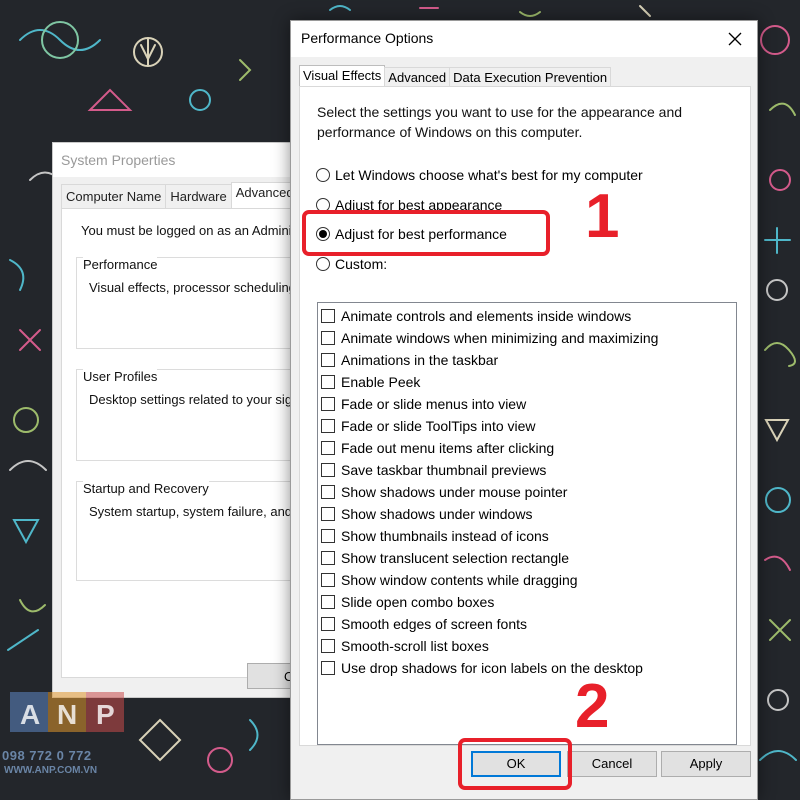 This screenshot has width=800, height=800. Describe the element at coordinates (418, 602) in the screenshot. I see `checkbox-label: Slide open combo boxes` at that location.